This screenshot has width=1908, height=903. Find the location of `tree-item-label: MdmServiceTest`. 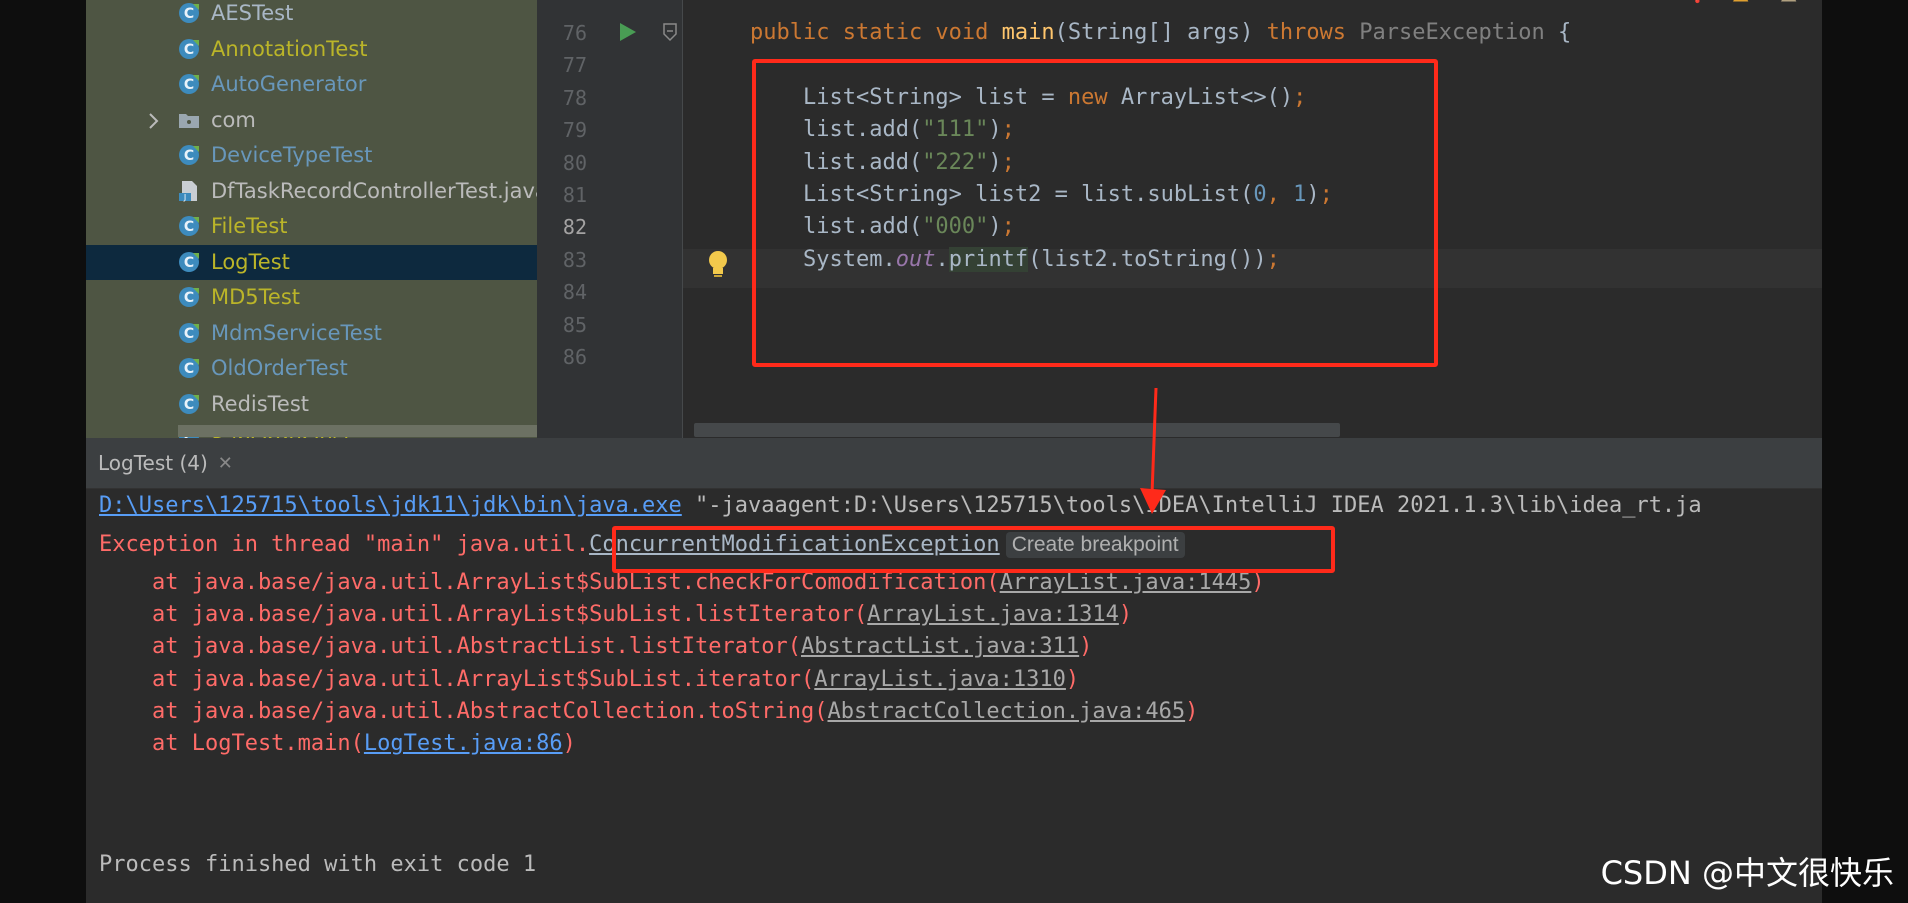

tree-item-label: MdmServiceTest is located at coordinates (296, 332).